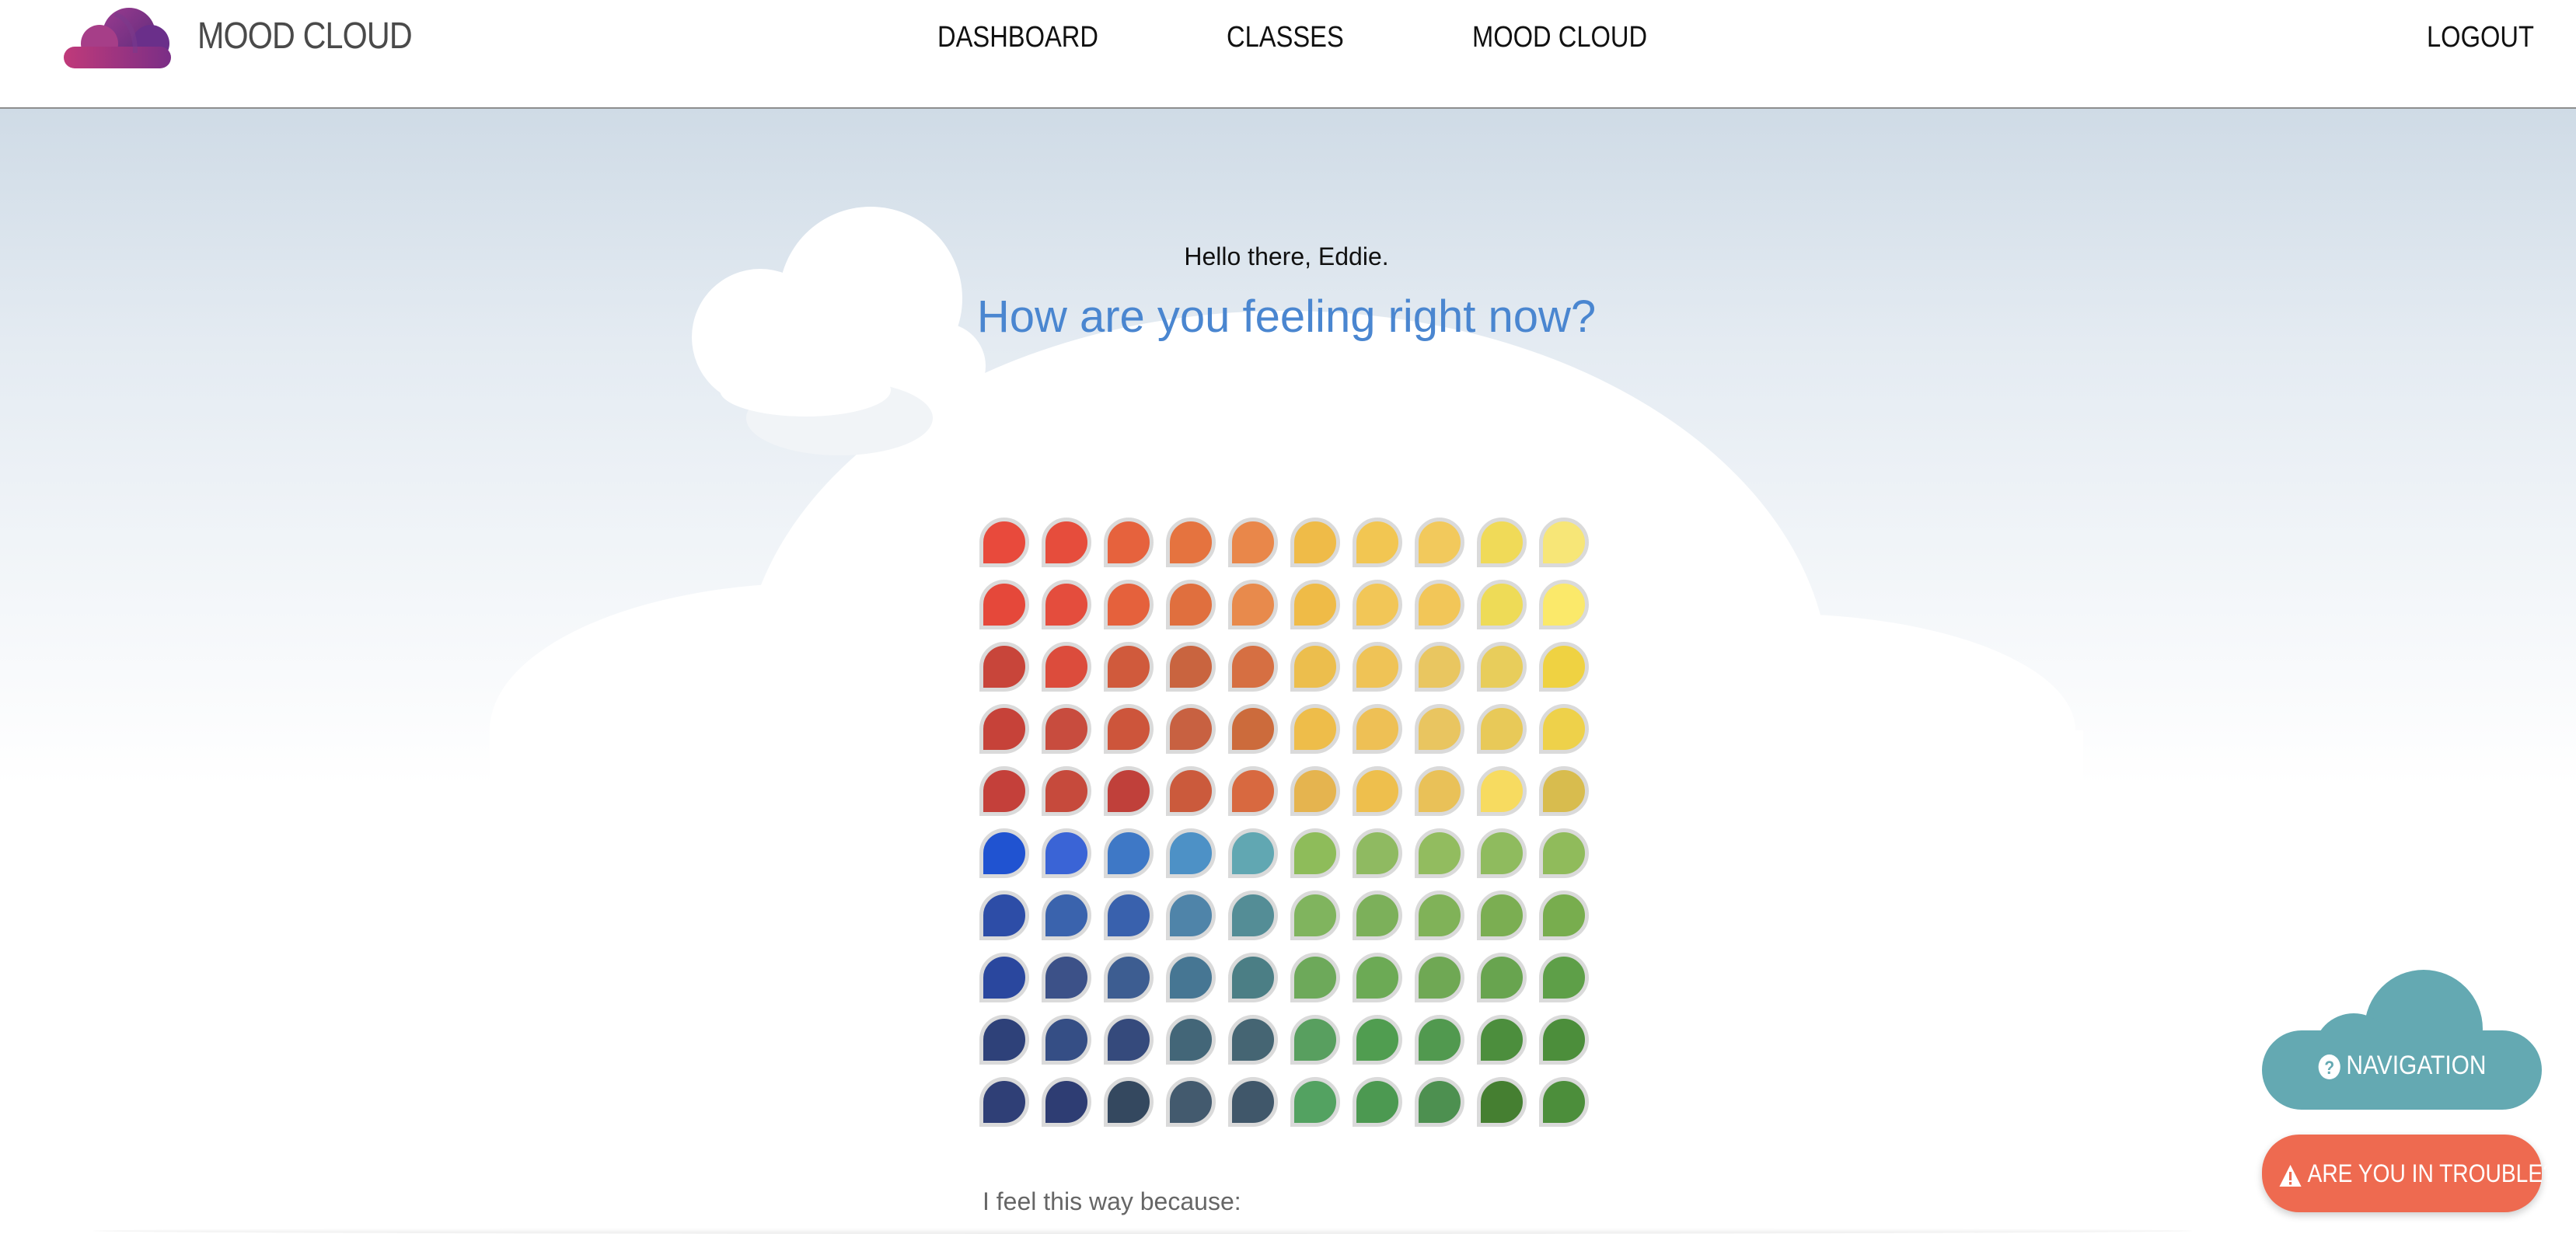 The height and width of the screenshot is (1234, 2576). I want to click on nav-mood-cloud: MOOD CLOUD, so click(1560, 37).